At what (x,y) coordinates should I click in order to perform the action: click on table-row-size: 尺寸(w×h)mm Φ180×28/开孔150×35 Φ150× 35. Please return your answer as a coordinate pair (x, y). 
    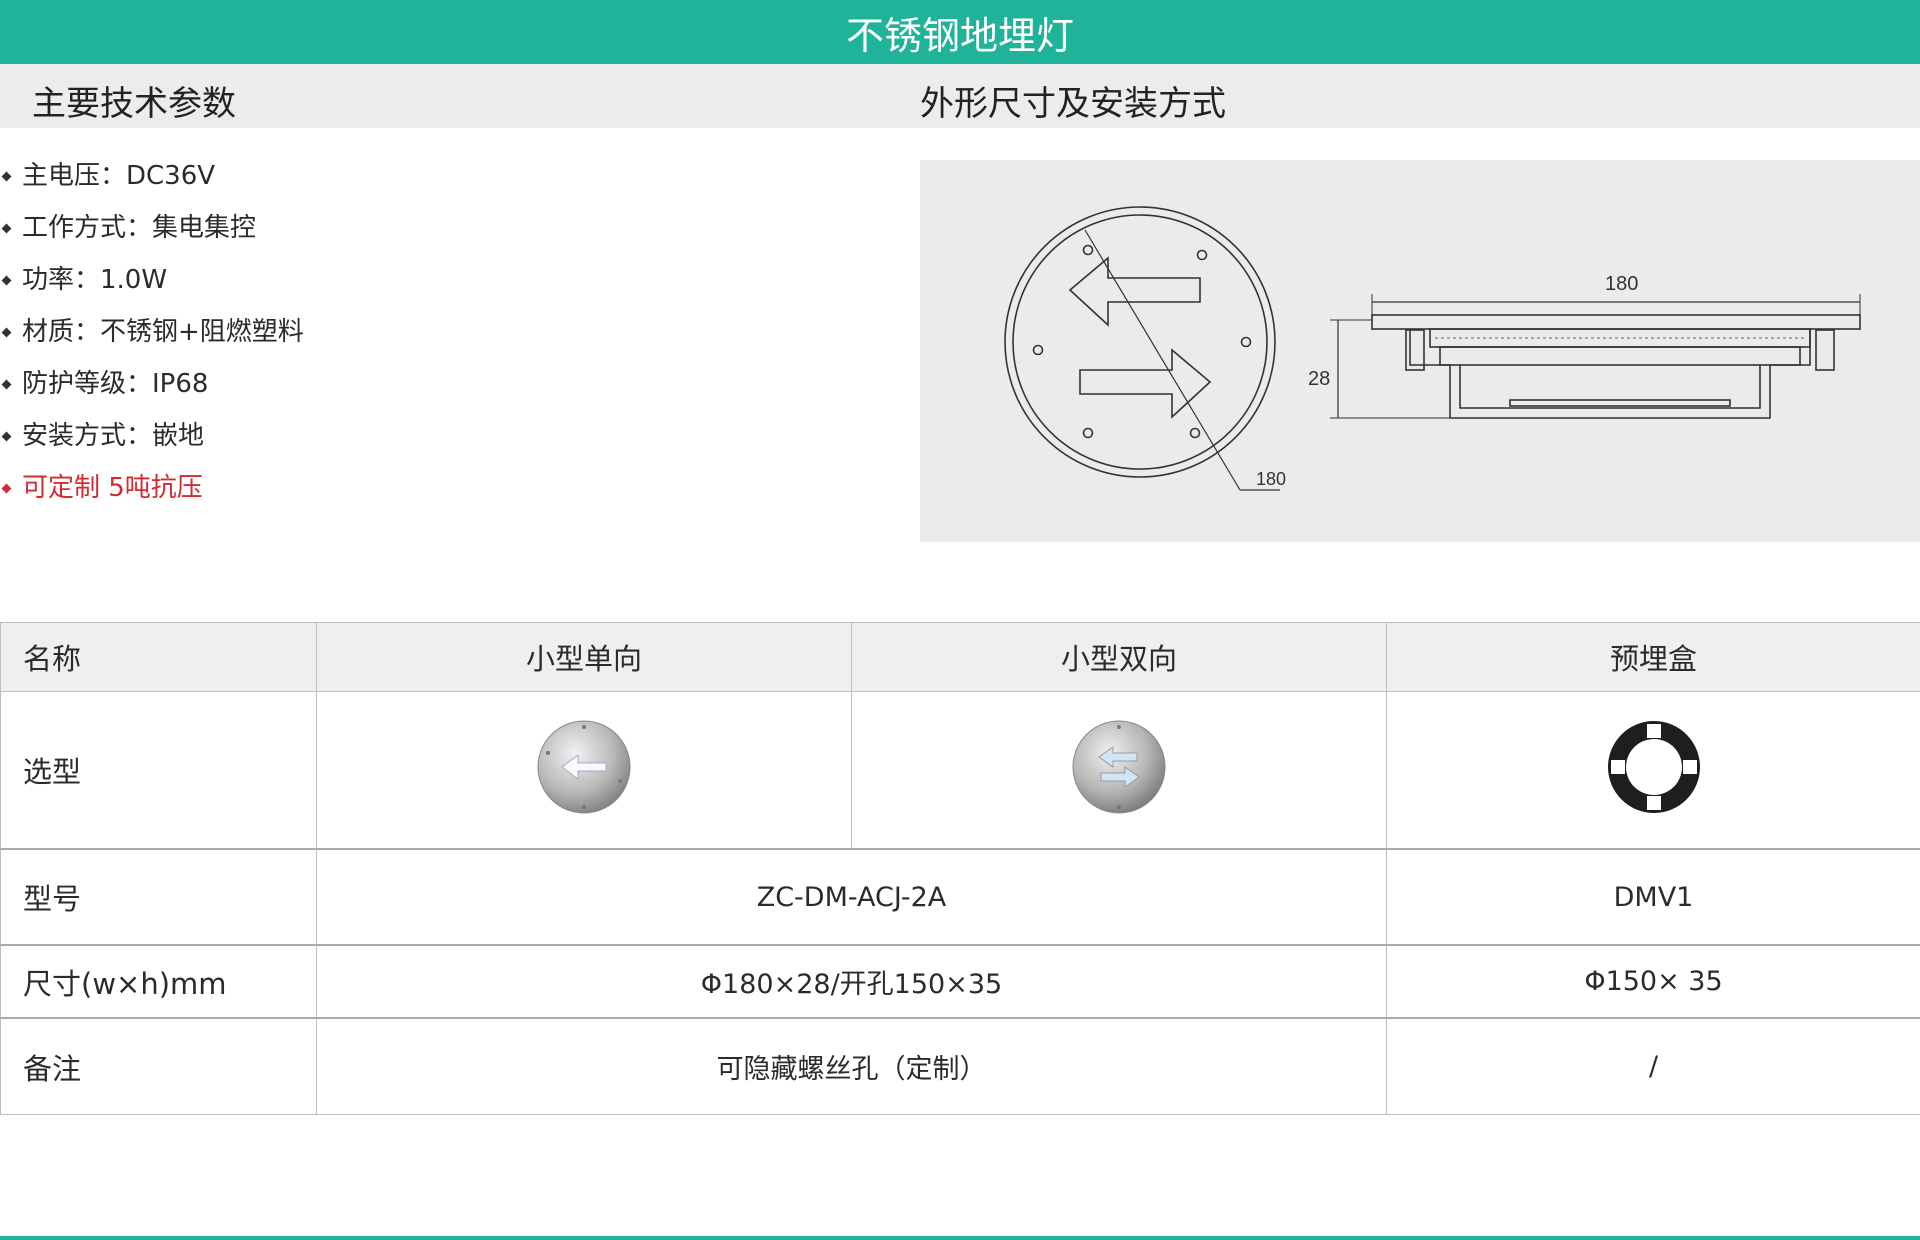
    Looking at the image, I should click on (960, 981).